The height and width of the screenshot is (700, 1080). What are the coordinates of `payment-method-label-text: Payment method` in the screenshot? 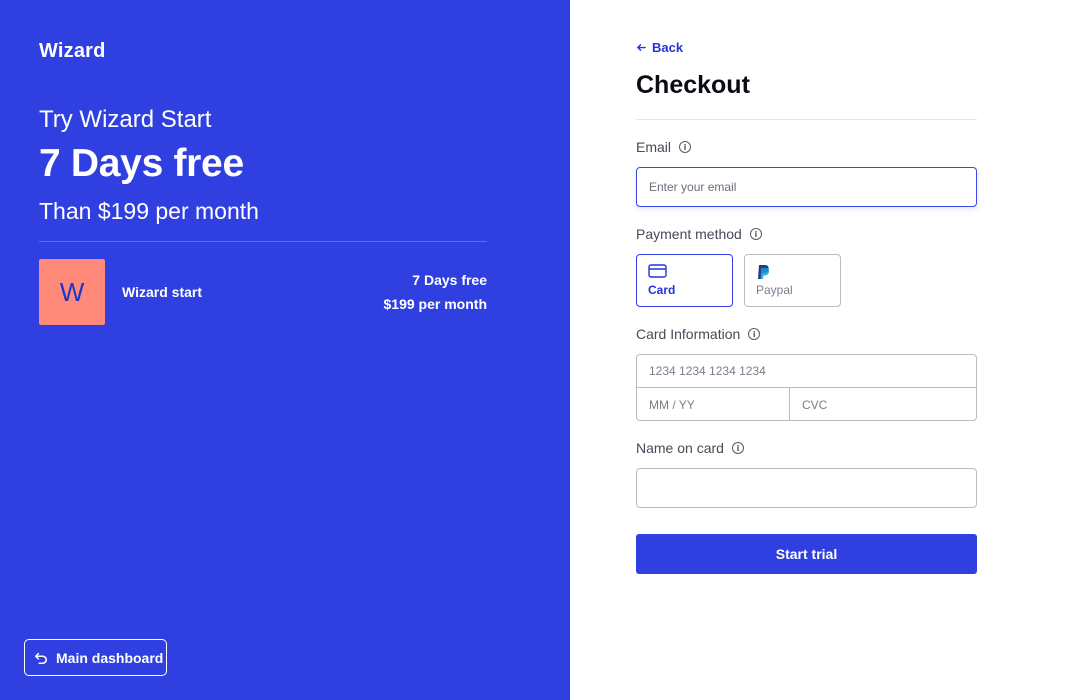 It's located at (689, 234).